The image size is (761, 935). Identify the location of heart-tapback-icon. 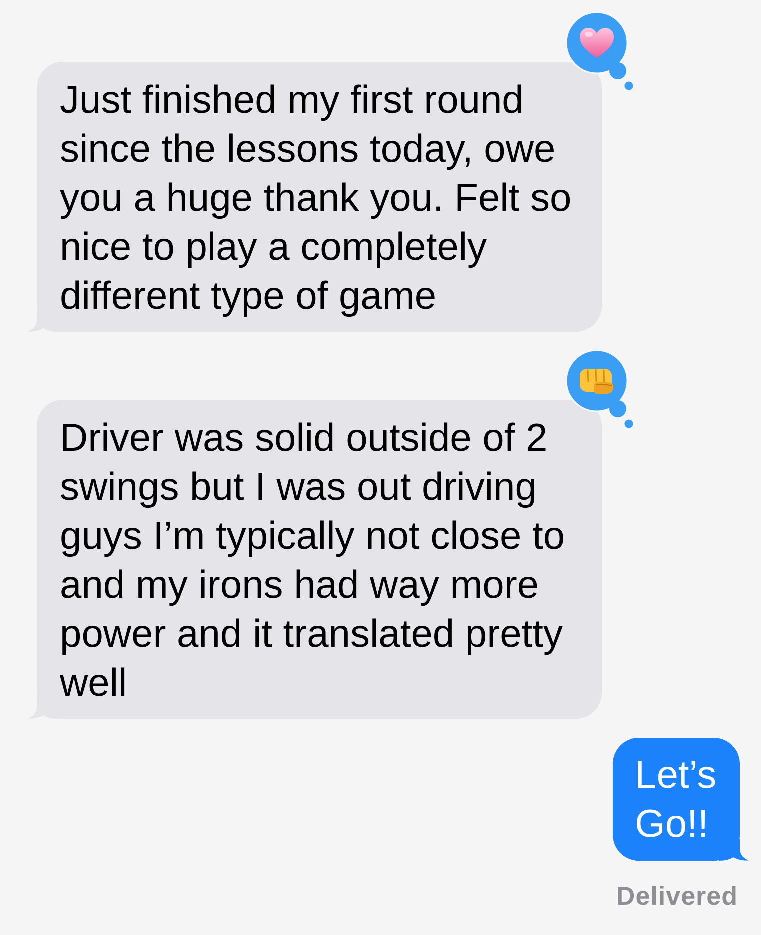
(600, 51).